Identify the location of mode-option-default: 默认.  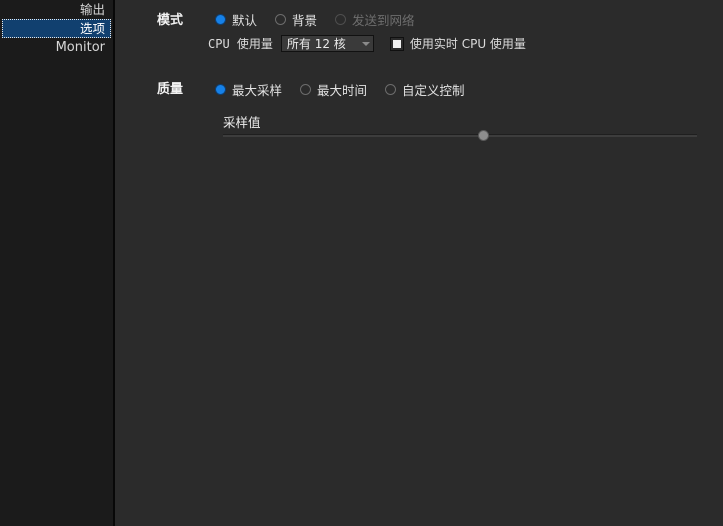
(236, 19).